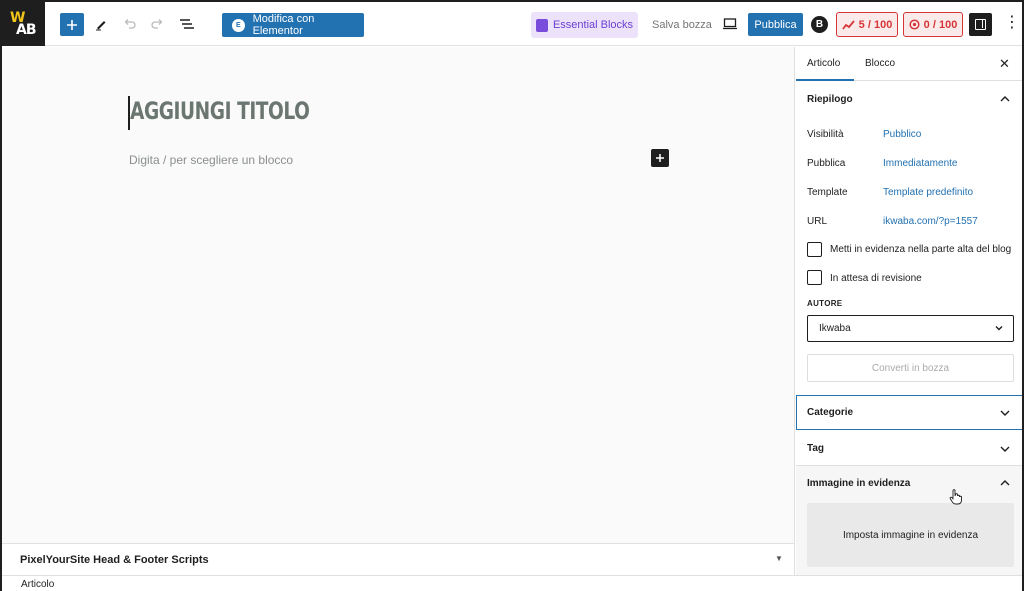 The height and width of the screenshot is (591, 1024). Describe the element at coordinates (858, 483) in the screenshot. I see `featured-image-title: Immagine in evidenza` at that location.